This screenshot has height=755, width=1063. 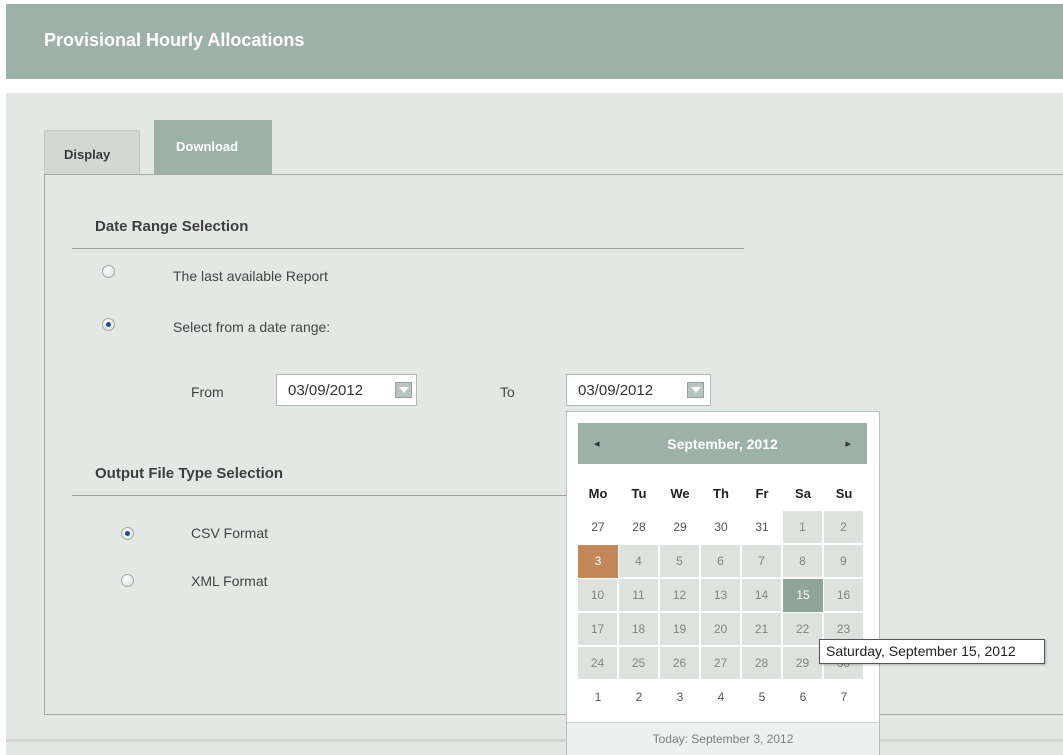 I want to click on weekday-header: Sa, so click(x=803, y=493).